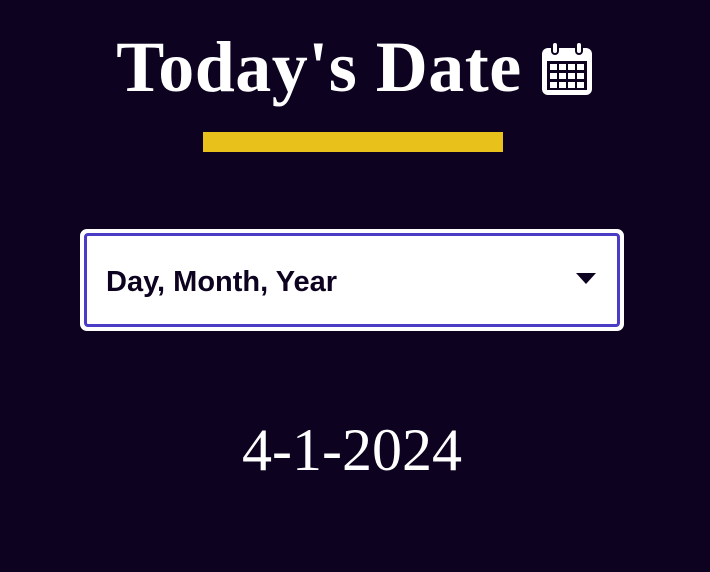  I want to click on chevron-down-icon, so click(586, 278).